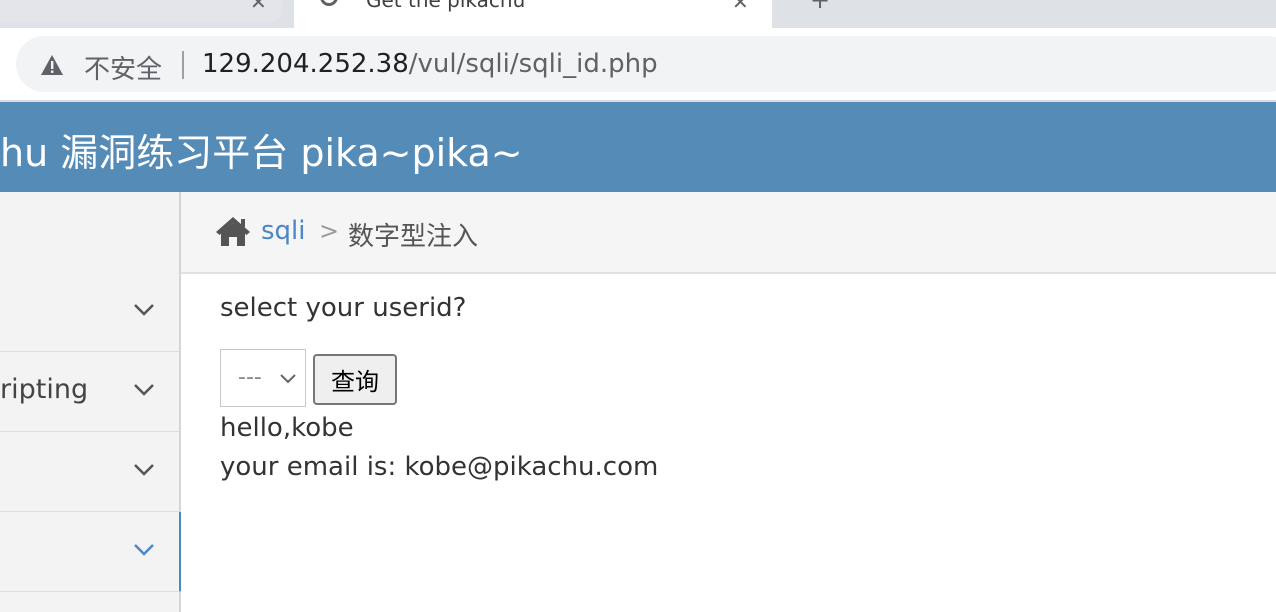 The width and height of the screenshot is (1276, 612). Describe the element at coordinates (329, 3) in the screenshot. I see `globe-icon` at that location.